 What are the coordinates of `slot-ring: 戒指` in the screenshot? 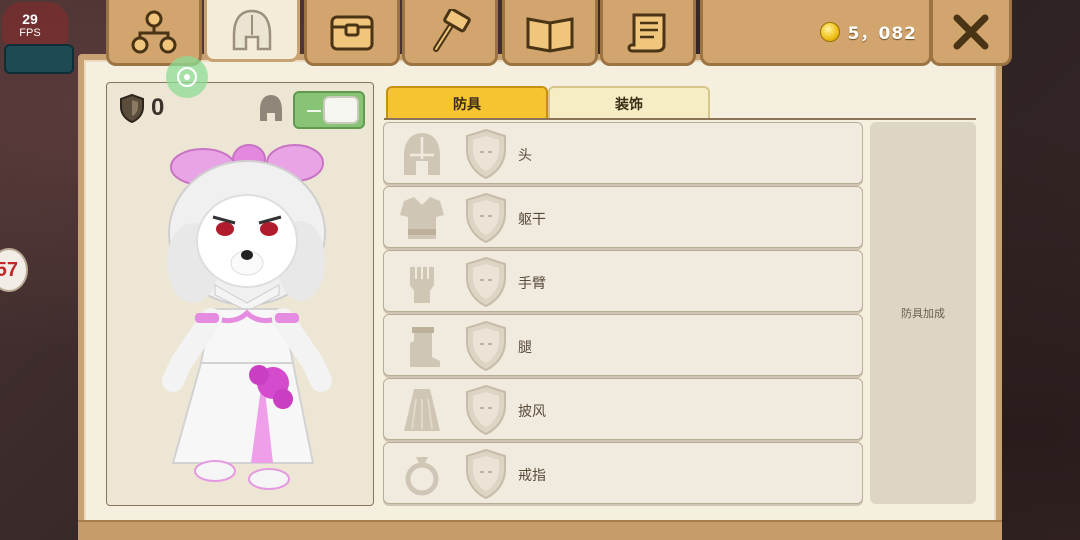 It's located at (623, 473).